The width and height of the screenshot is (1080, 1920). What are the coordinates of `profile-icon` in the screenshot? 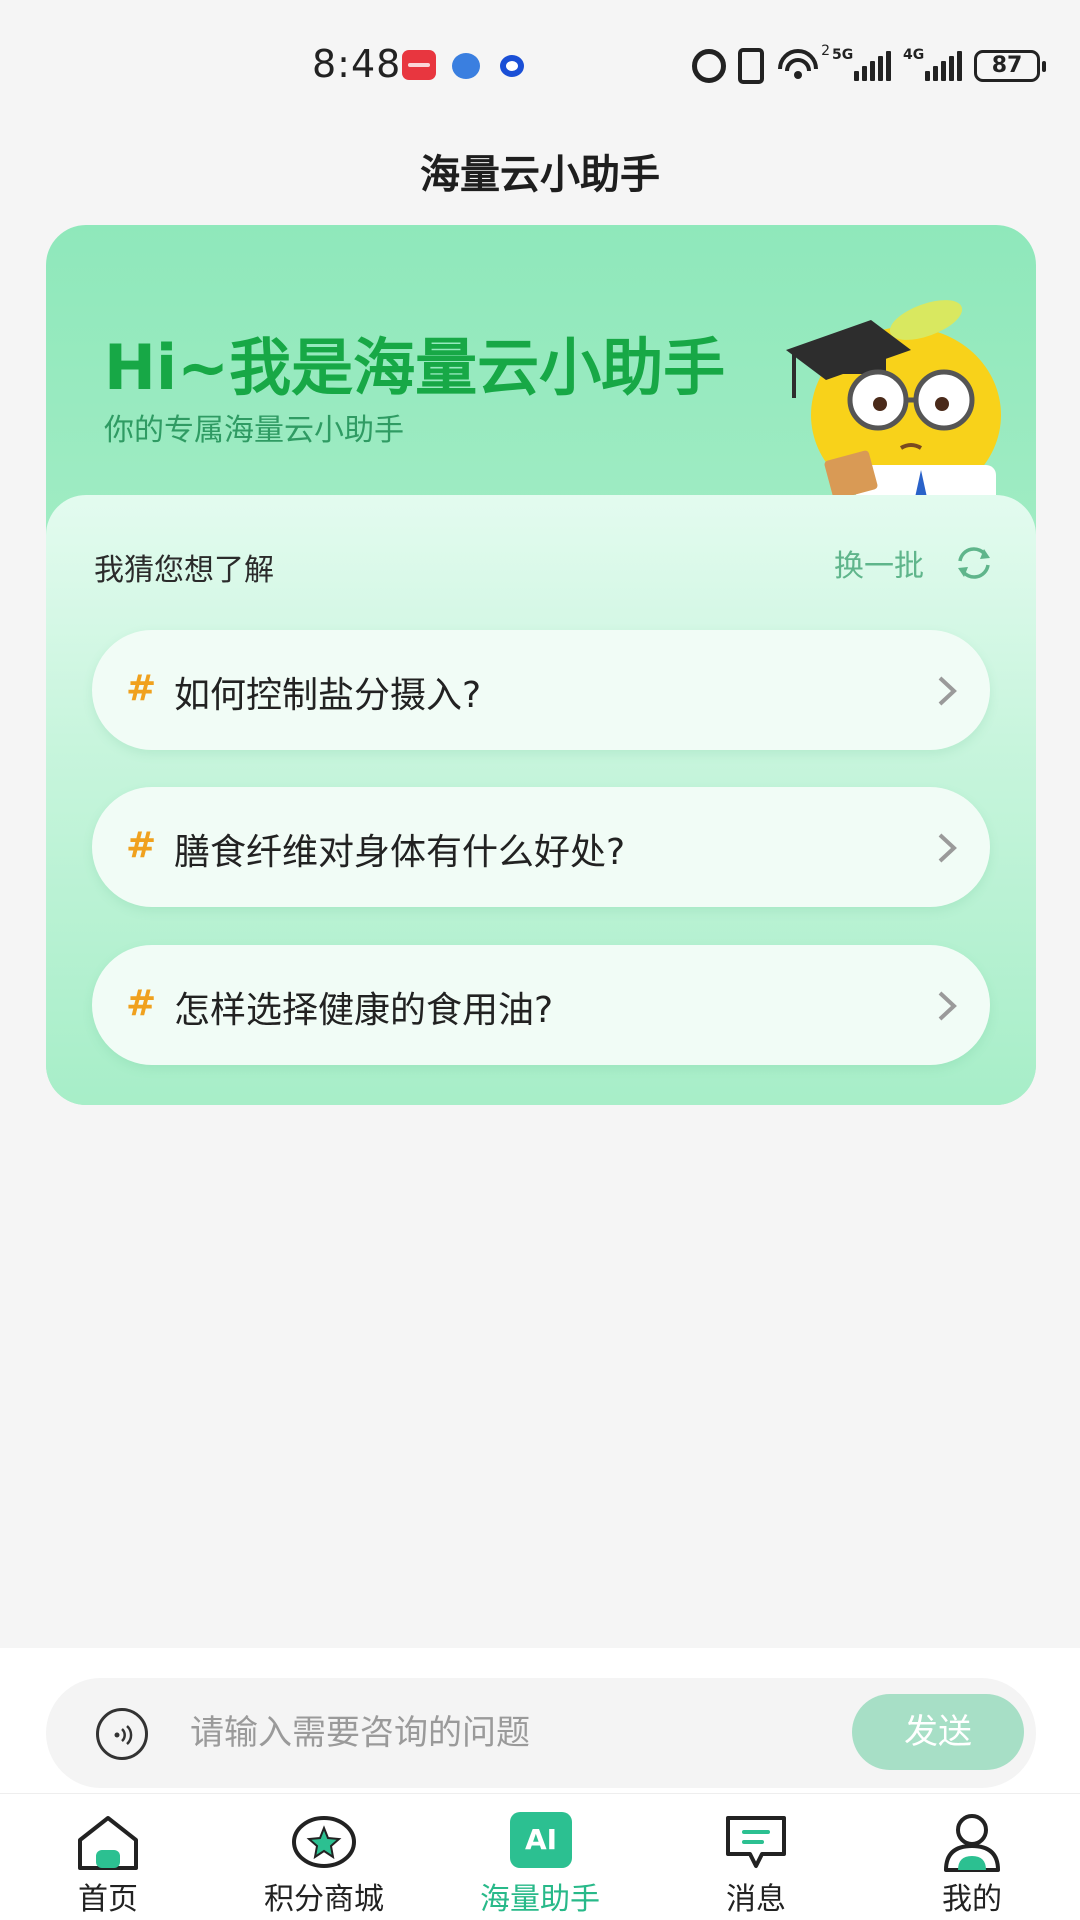 It's located at (972, 1843).